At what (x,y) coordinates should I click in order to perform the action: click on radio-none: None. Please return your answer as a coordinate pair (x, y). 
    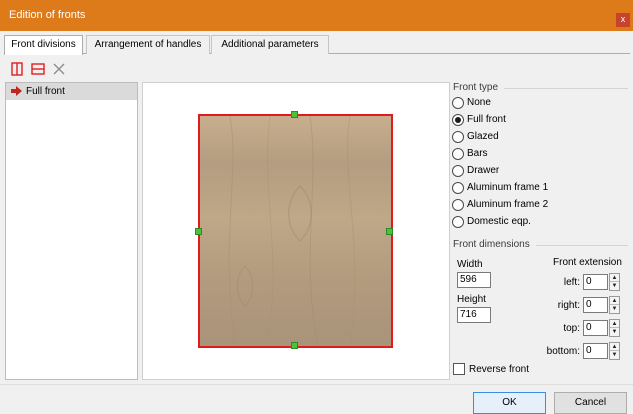
    Looking at the image, I should click on (532, 104).